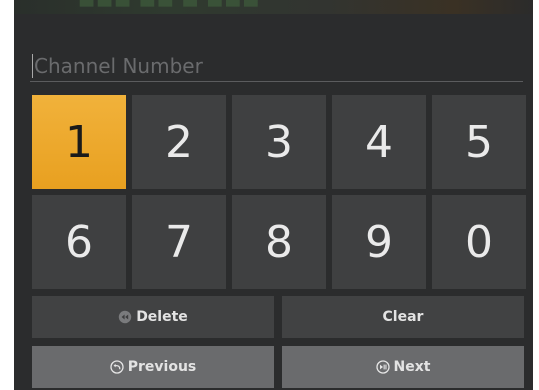 The height and width of the screenshot is (390, 539). What do you see at coordinates (179, 242) in the screenshot?
I see `key-7: 7` at bounding box center [179, 242].